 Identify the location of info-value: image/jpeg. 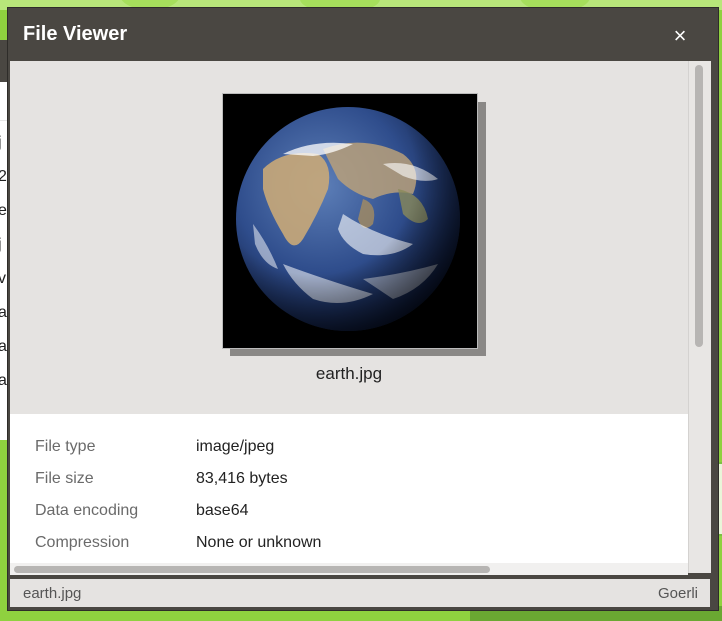
(235, 446).